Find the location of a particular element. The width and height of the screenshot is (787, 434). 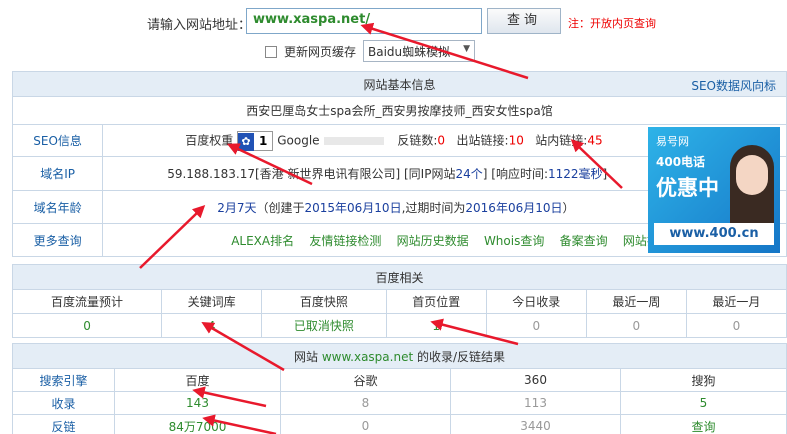

url-input: www.xaspa.net/ is located at coordinates (364, 21).